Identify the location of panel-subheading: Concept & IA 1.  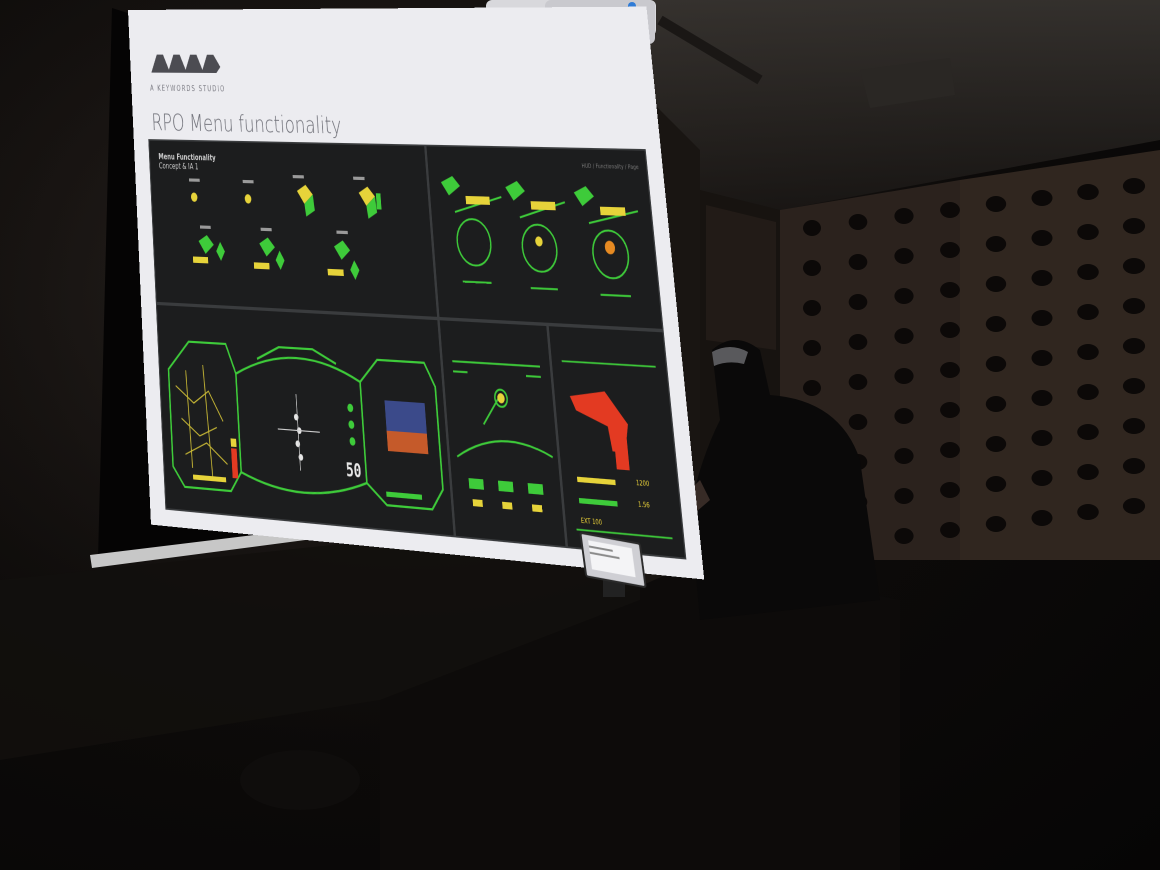
(178, 167).